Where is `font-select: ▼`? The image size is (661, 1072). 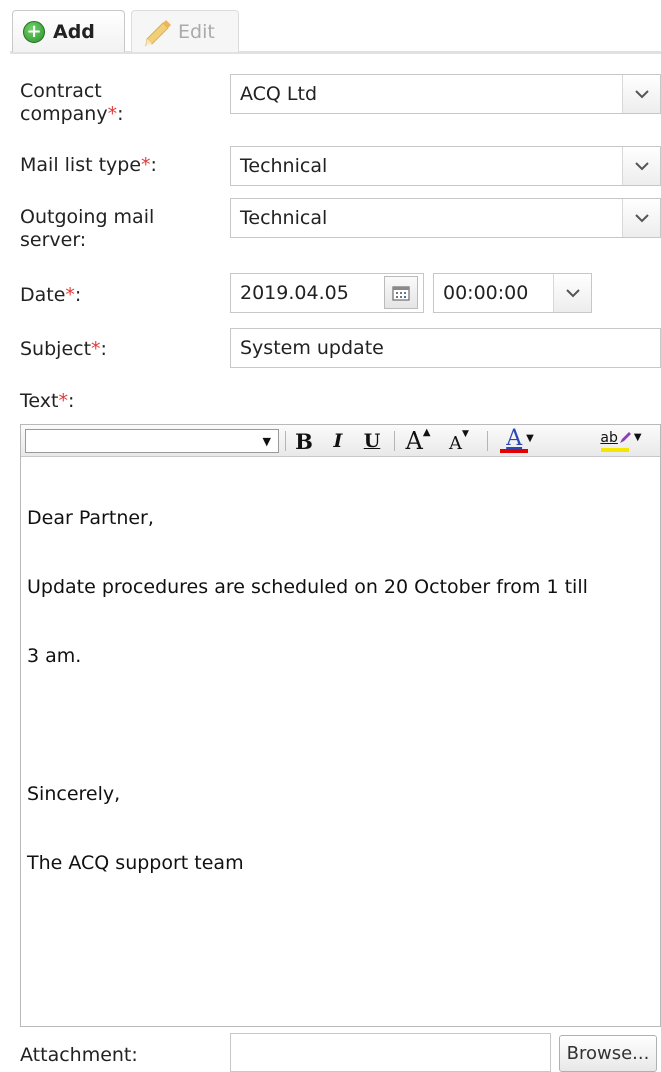
font-select: ▼ is located at coordinates (152, 441).